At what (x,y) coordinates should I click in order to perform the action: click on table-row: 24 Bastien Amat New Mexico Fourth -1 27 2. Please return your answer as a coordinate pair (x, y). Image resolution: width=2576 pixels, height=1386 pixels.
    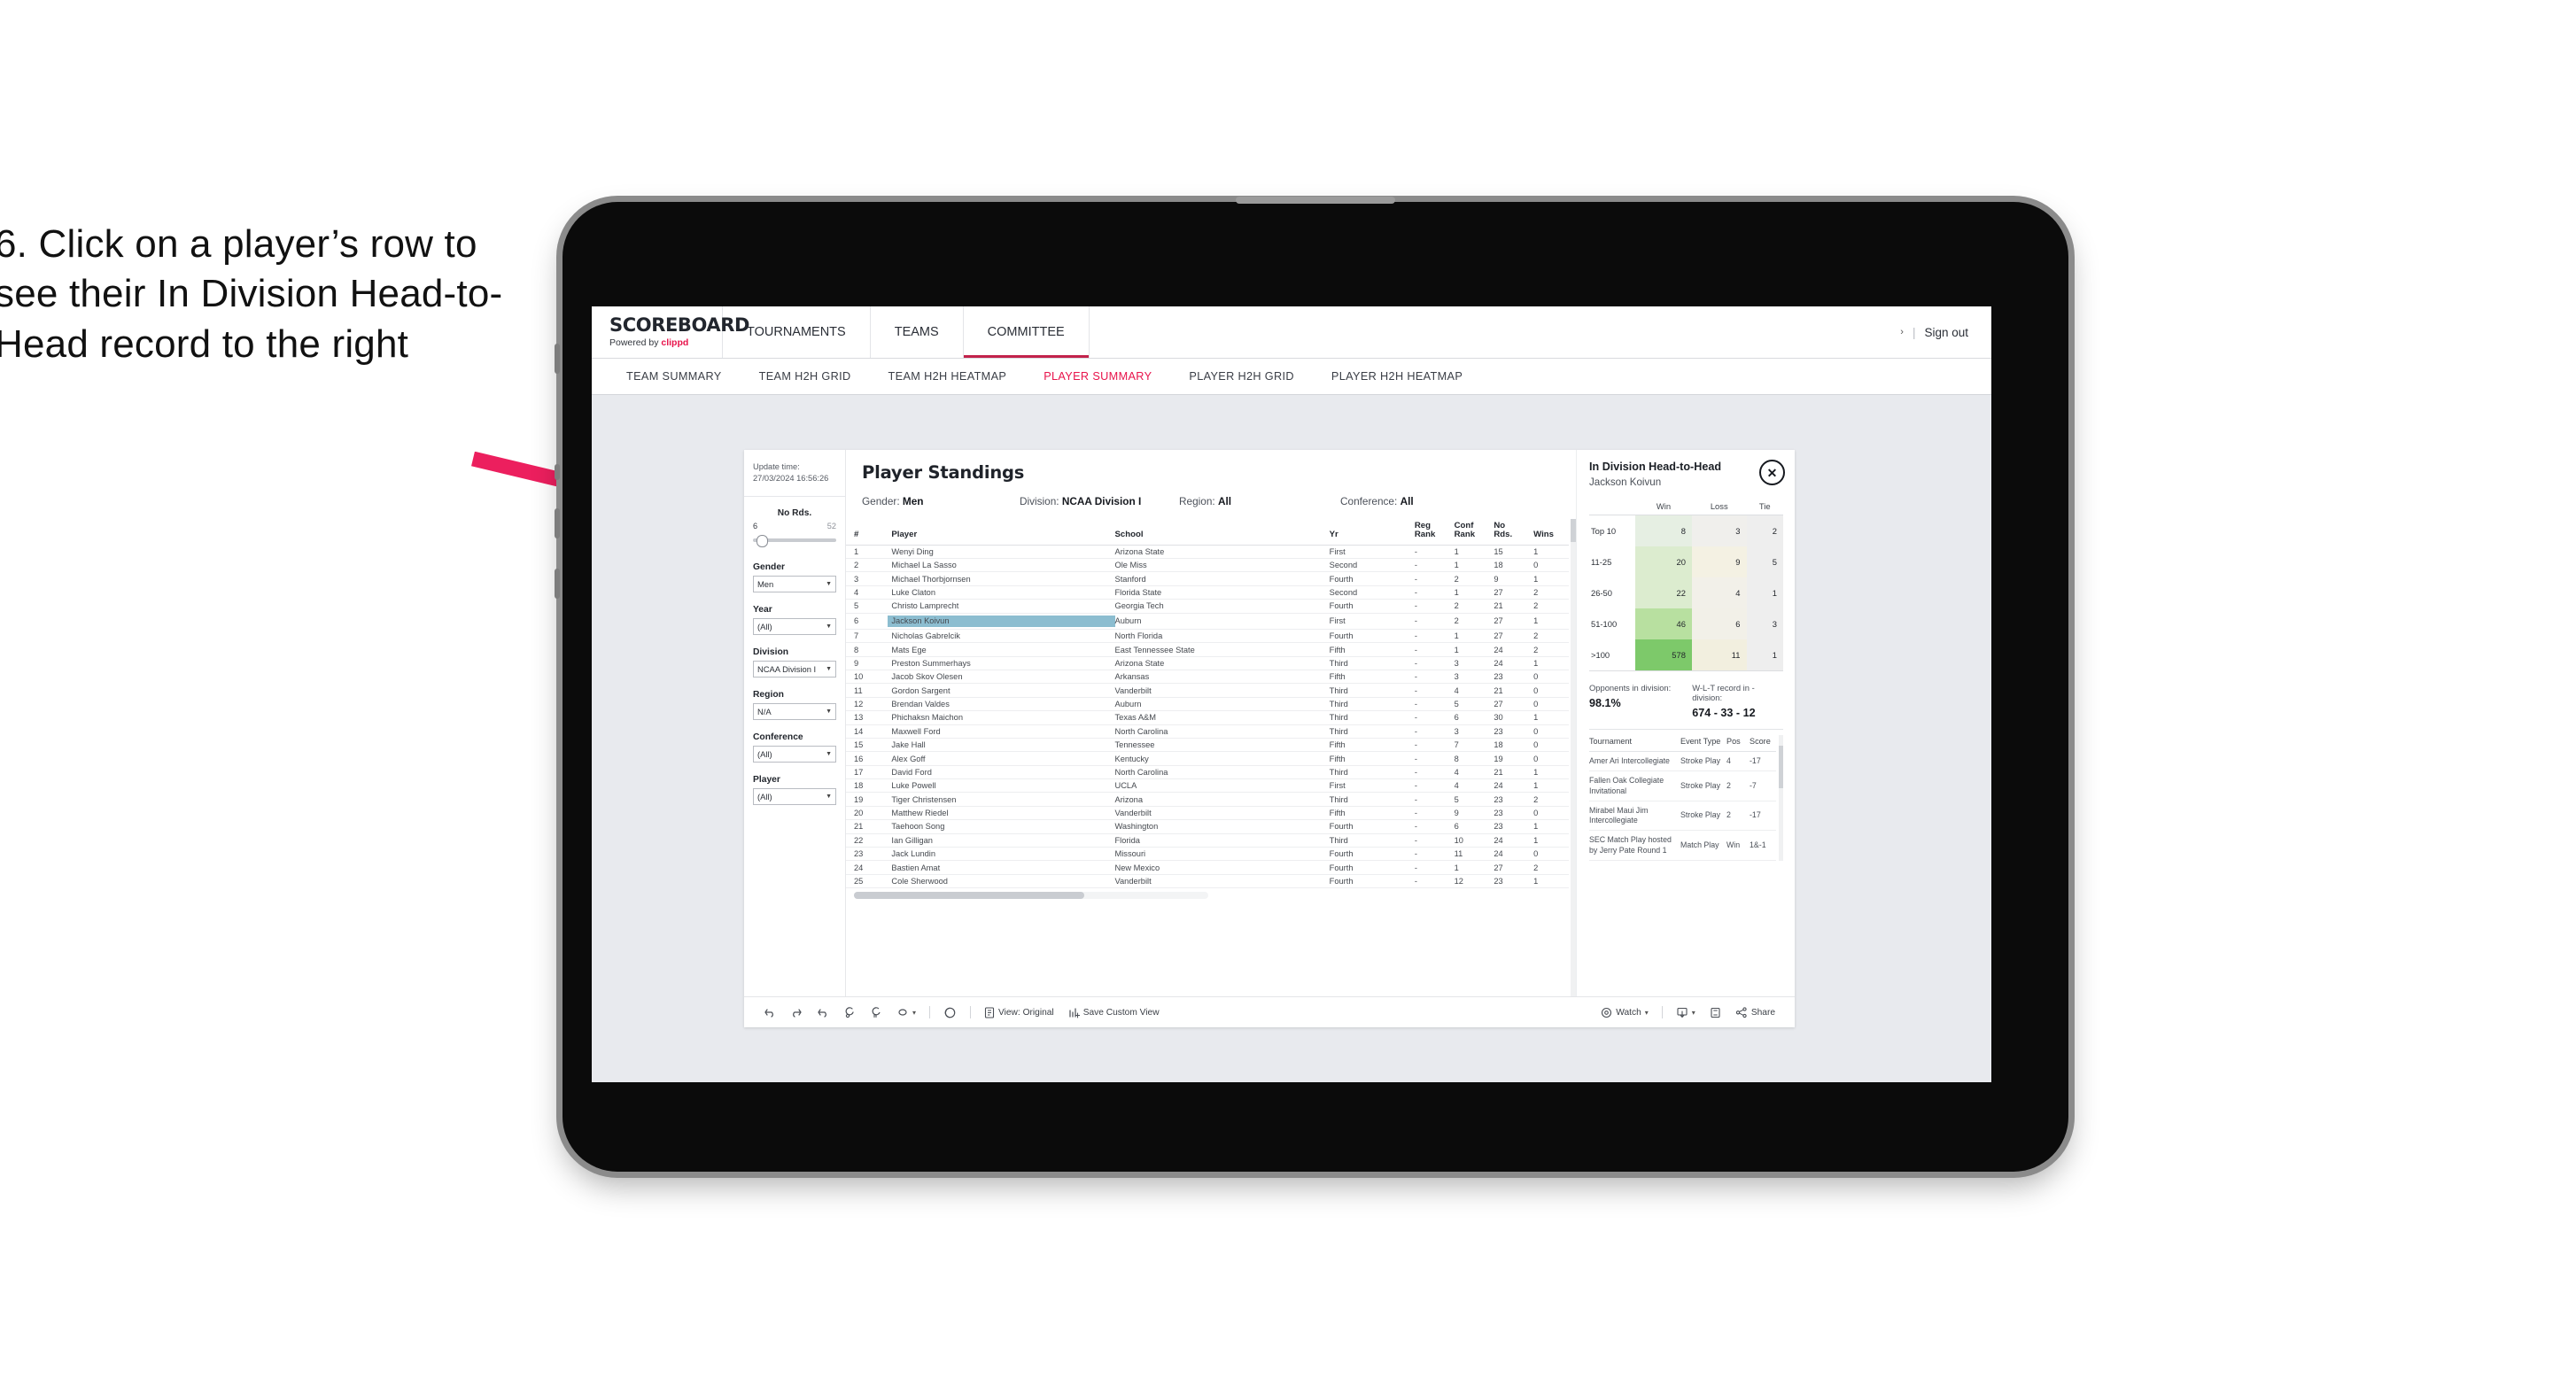
    Looking at the image, I should click on (1207, 867).